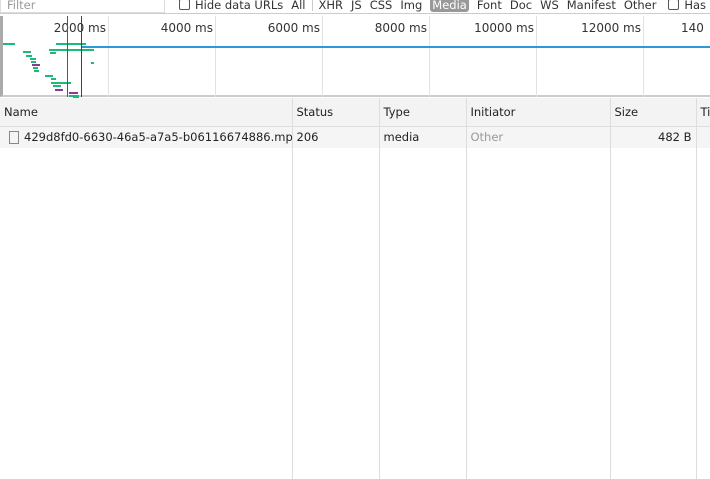 The width and height of the screenshot is (710, 479). Describe the element at coordinates (703, 112) in the screenshot. I see `column-time: Ti` at that location.